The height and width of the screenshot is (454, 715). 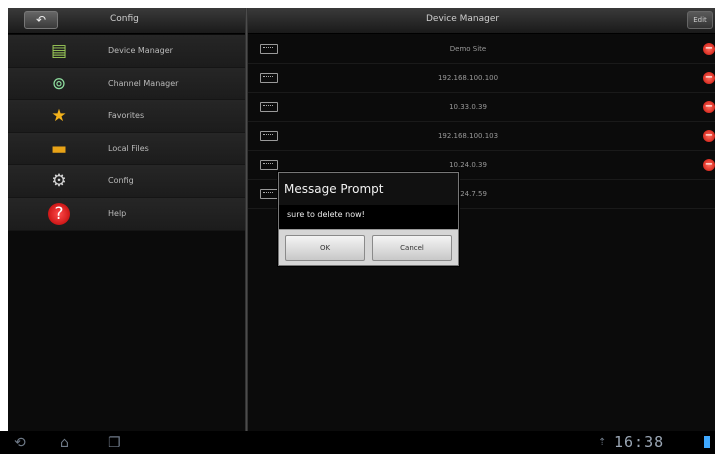 I want to click on back-arrow-icon: ↶, so click(x=41, y=20).